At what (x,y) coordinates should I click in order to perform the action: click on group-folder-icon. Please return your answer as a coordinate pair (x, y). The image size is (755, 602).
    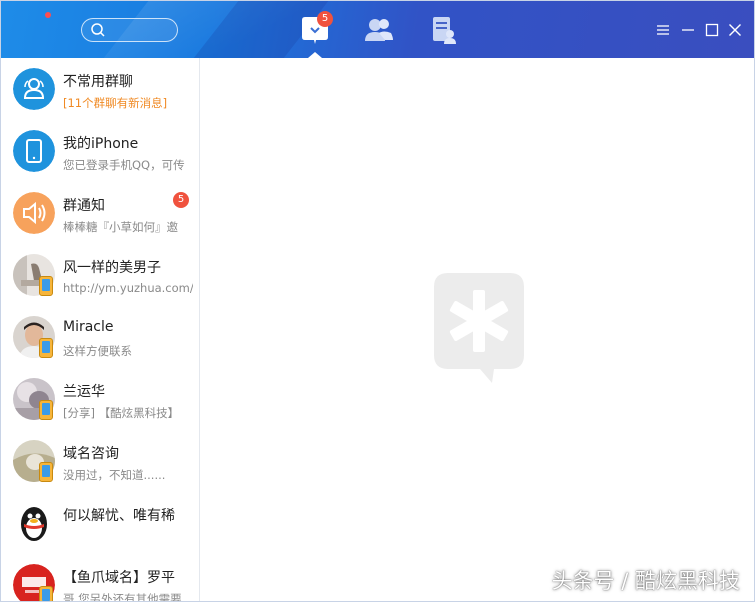
    Looking at the image, I should click on (34, 89).